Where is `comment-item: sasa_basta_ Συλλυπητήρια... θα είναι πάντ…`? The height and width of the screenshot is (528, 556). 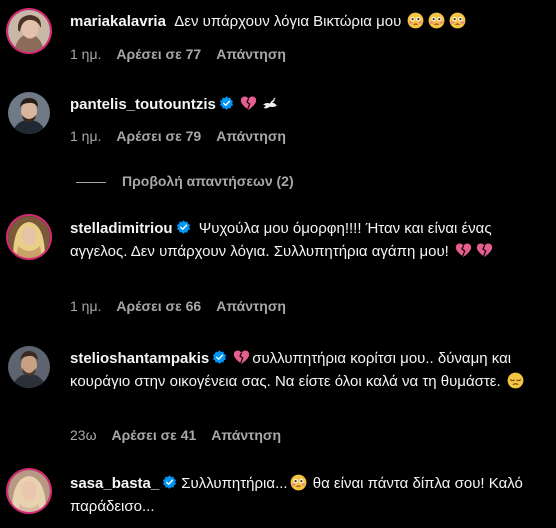
comment-item: sasa_basta_ Συλλυπητήρια... θα είναι πάντ… is located at coordinates (278, 495).